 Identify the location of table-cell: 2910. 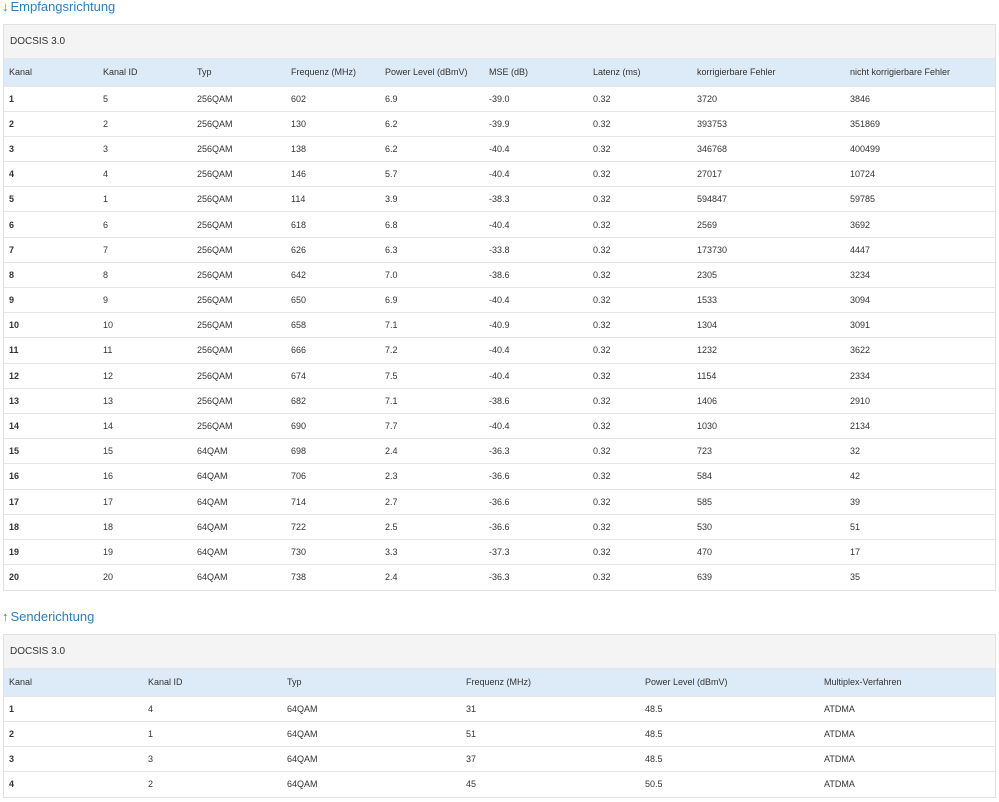
(860, 400).